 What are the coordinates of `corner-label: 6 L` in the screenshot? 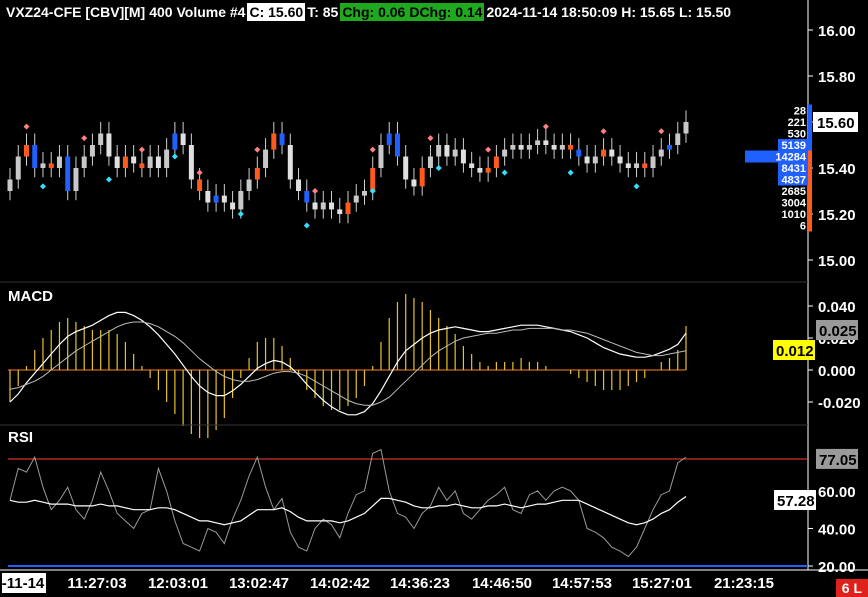 It's located at (851, 588).